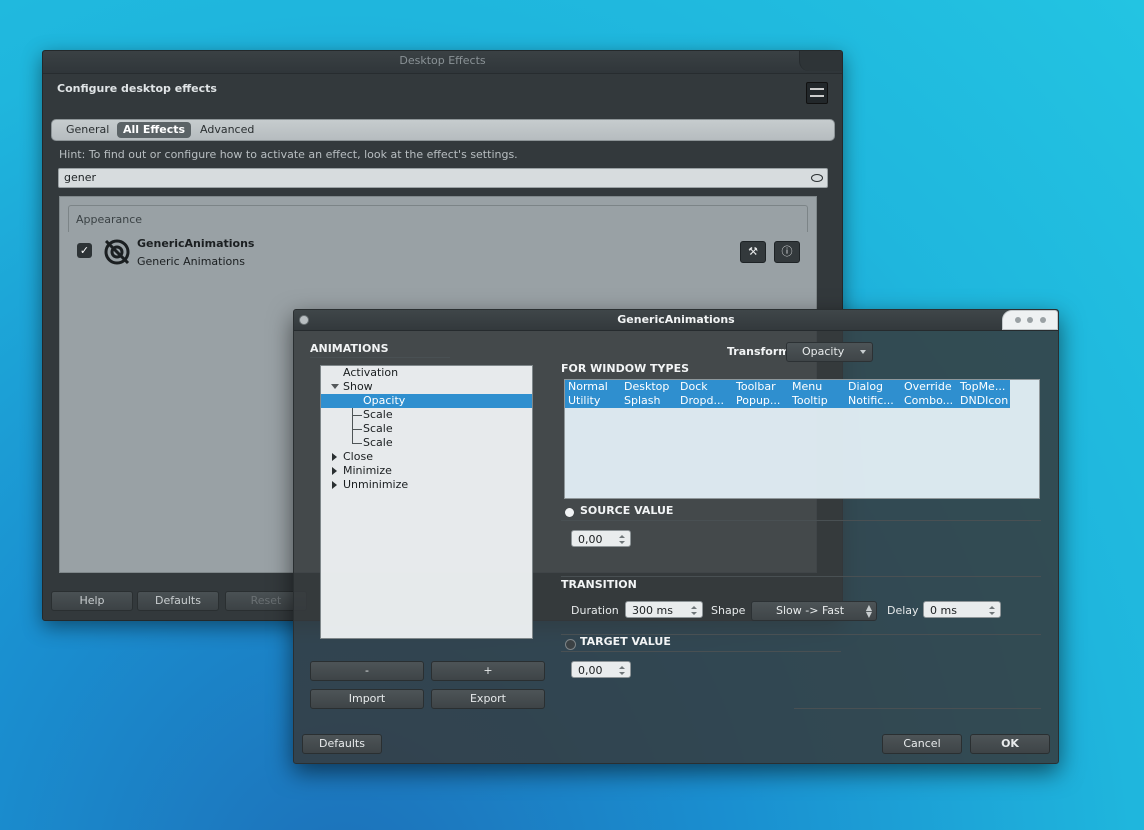 This screenshot has width=1144, height=830. I want to click on tree-item-label: Show, so click(358, 386).